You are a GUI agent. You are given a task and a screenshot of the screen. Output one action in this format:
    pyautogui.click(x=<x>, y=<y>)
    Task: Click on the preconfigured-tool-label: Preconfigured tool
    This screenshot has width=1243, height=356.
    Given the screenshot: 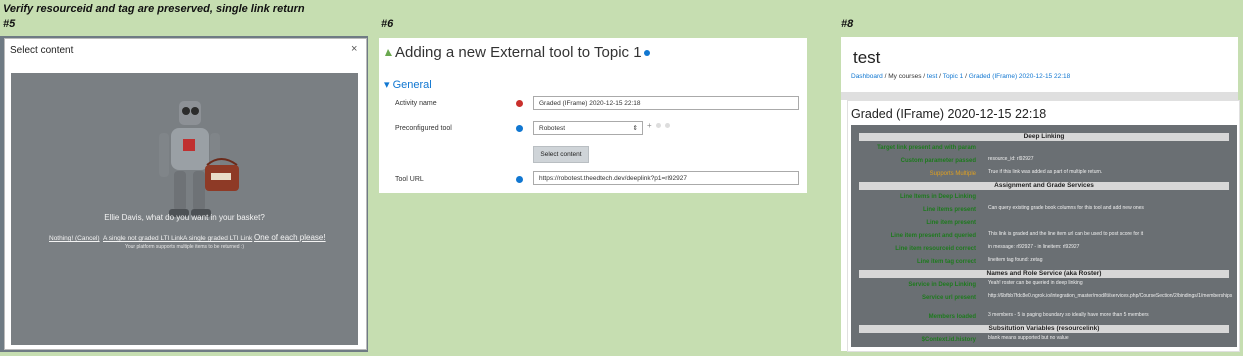 What is the action you would take?
    pyautogui.click(x=423, y=128)
    